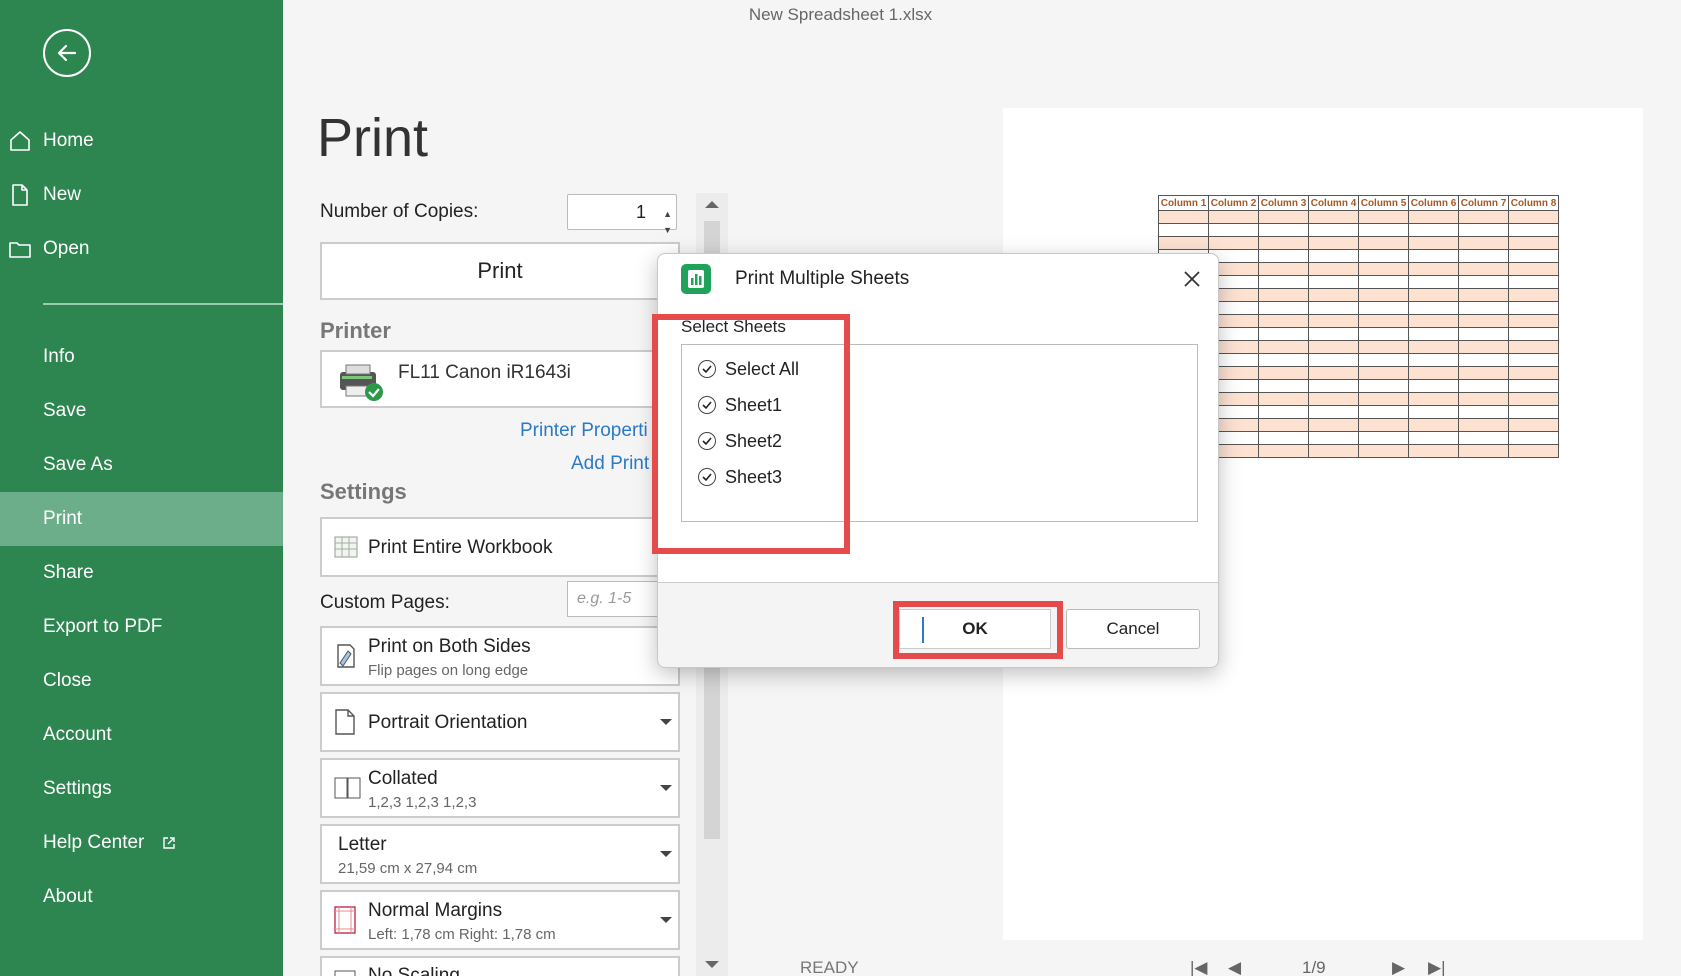 The width and height of the screenshot is (1681, 976). What do you see at coordinates (361, 382) in the screenshot?
I see `printer-icon` at bounding box center [361, 382].